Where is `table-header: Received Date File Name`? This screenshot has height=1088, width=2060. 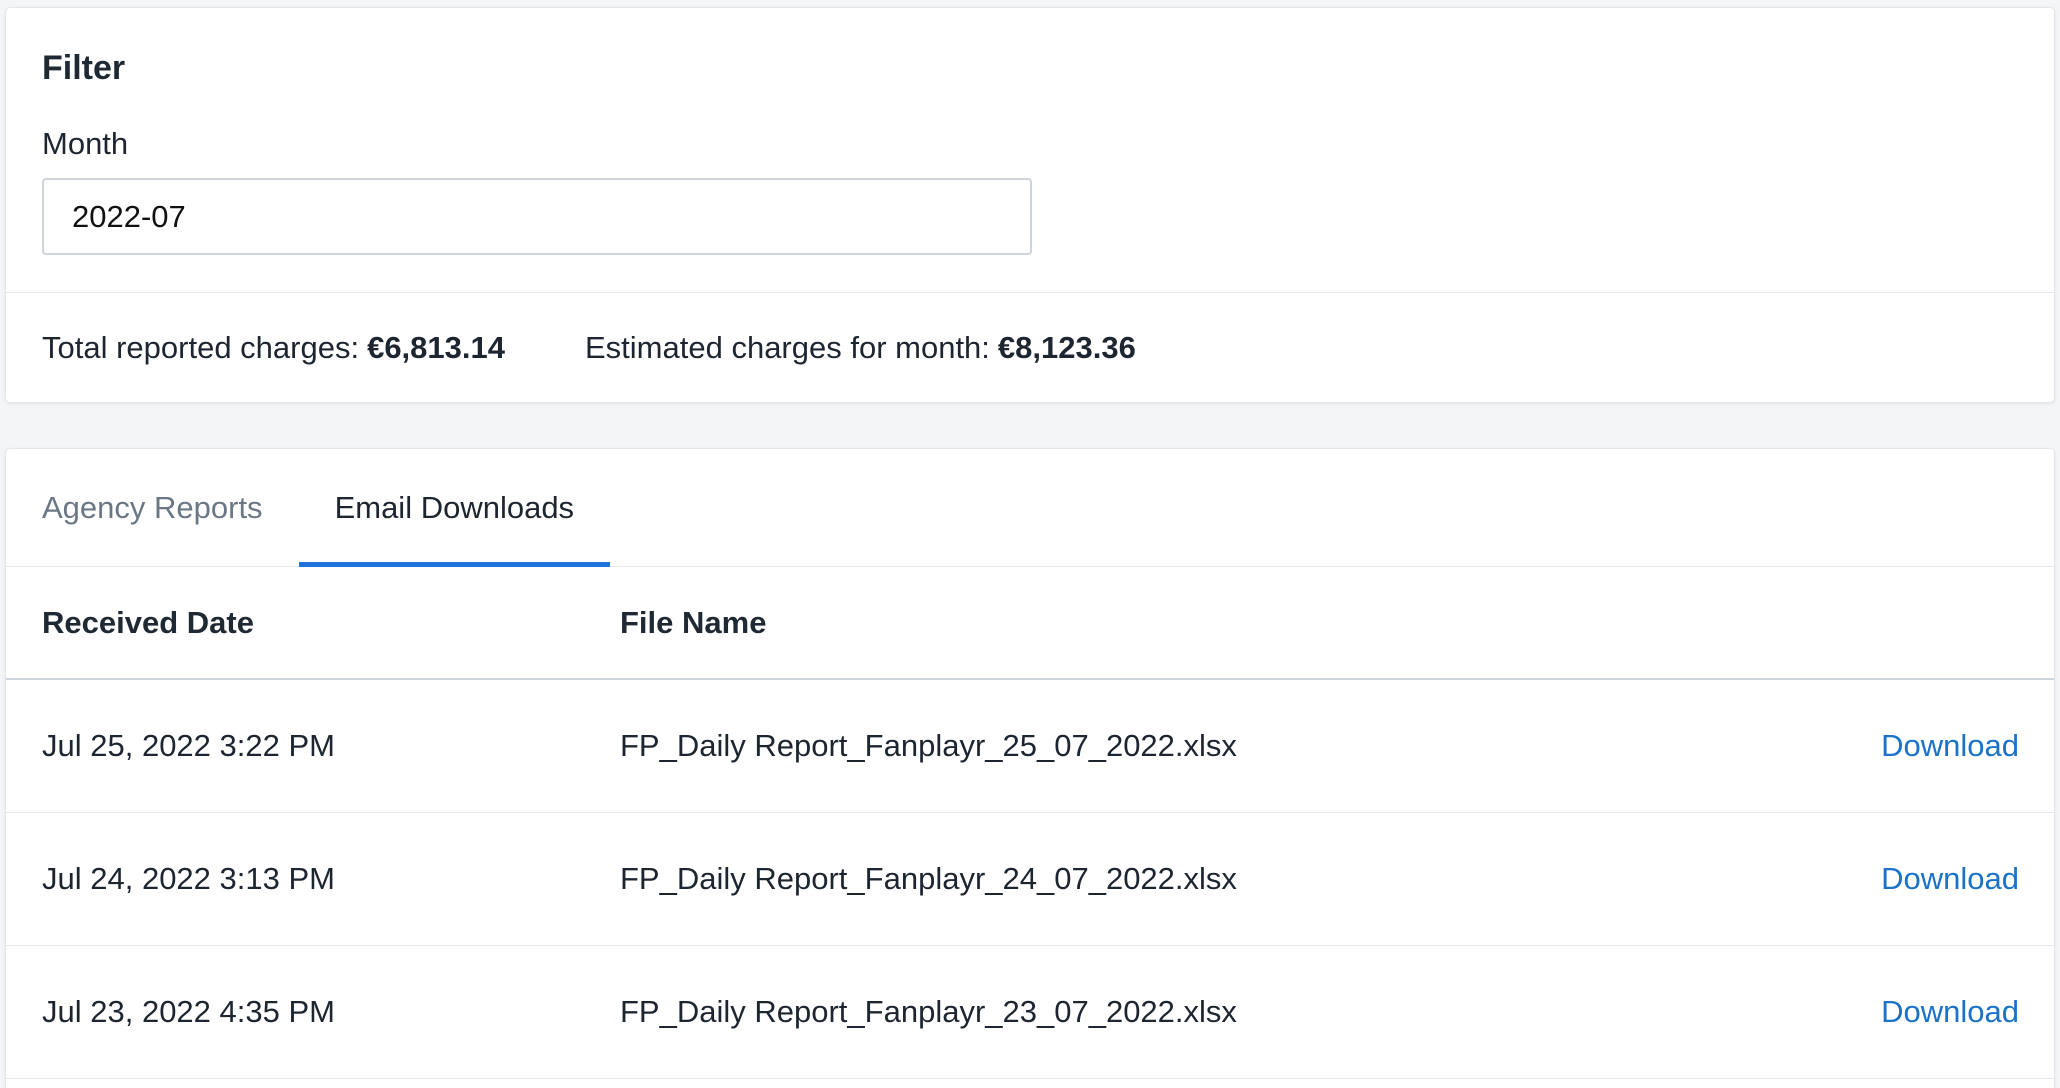 table-header: Received Date File Name is located at coordinates (1030, 623).